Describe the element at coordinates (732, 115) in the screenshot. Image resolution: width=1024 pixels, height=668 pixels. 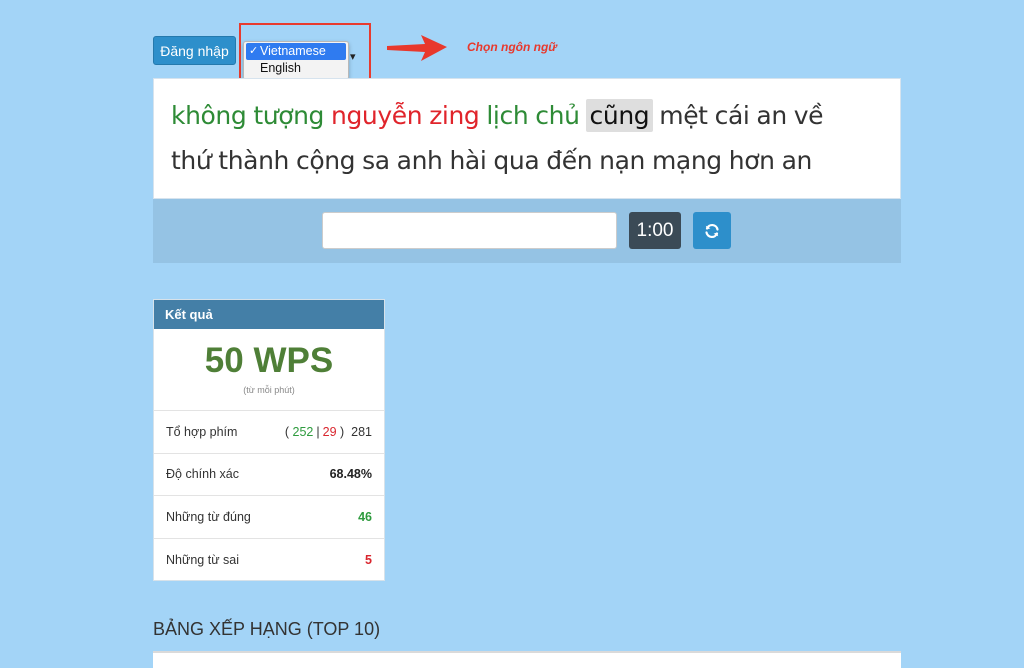
I see `word-pending: cái` at that location.